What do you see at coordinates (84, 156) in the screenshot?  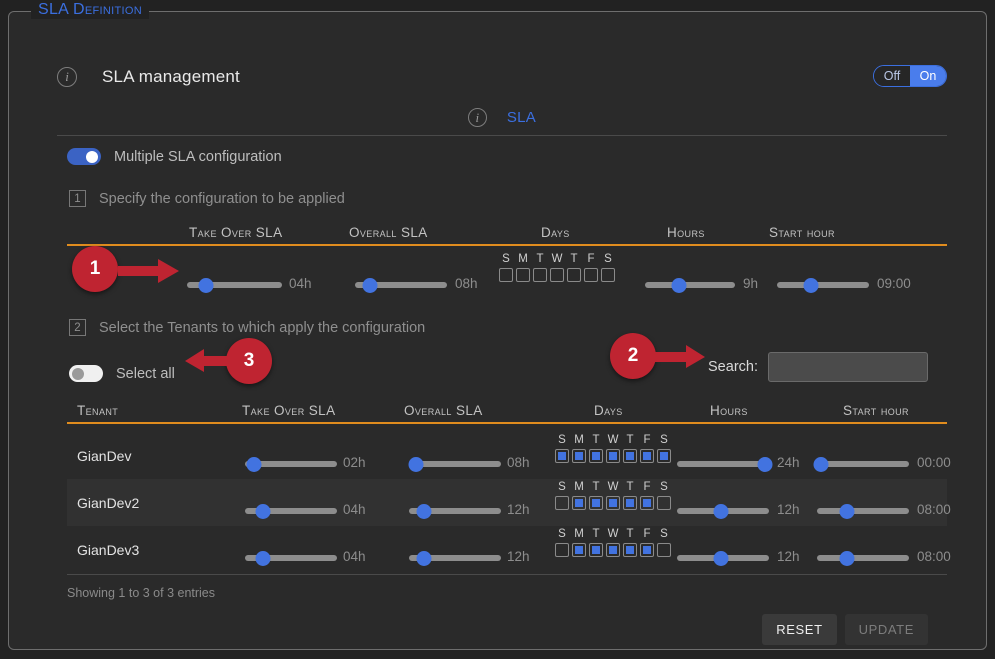 I see `multiple-sla-switch` at bounding box center [84, 156].